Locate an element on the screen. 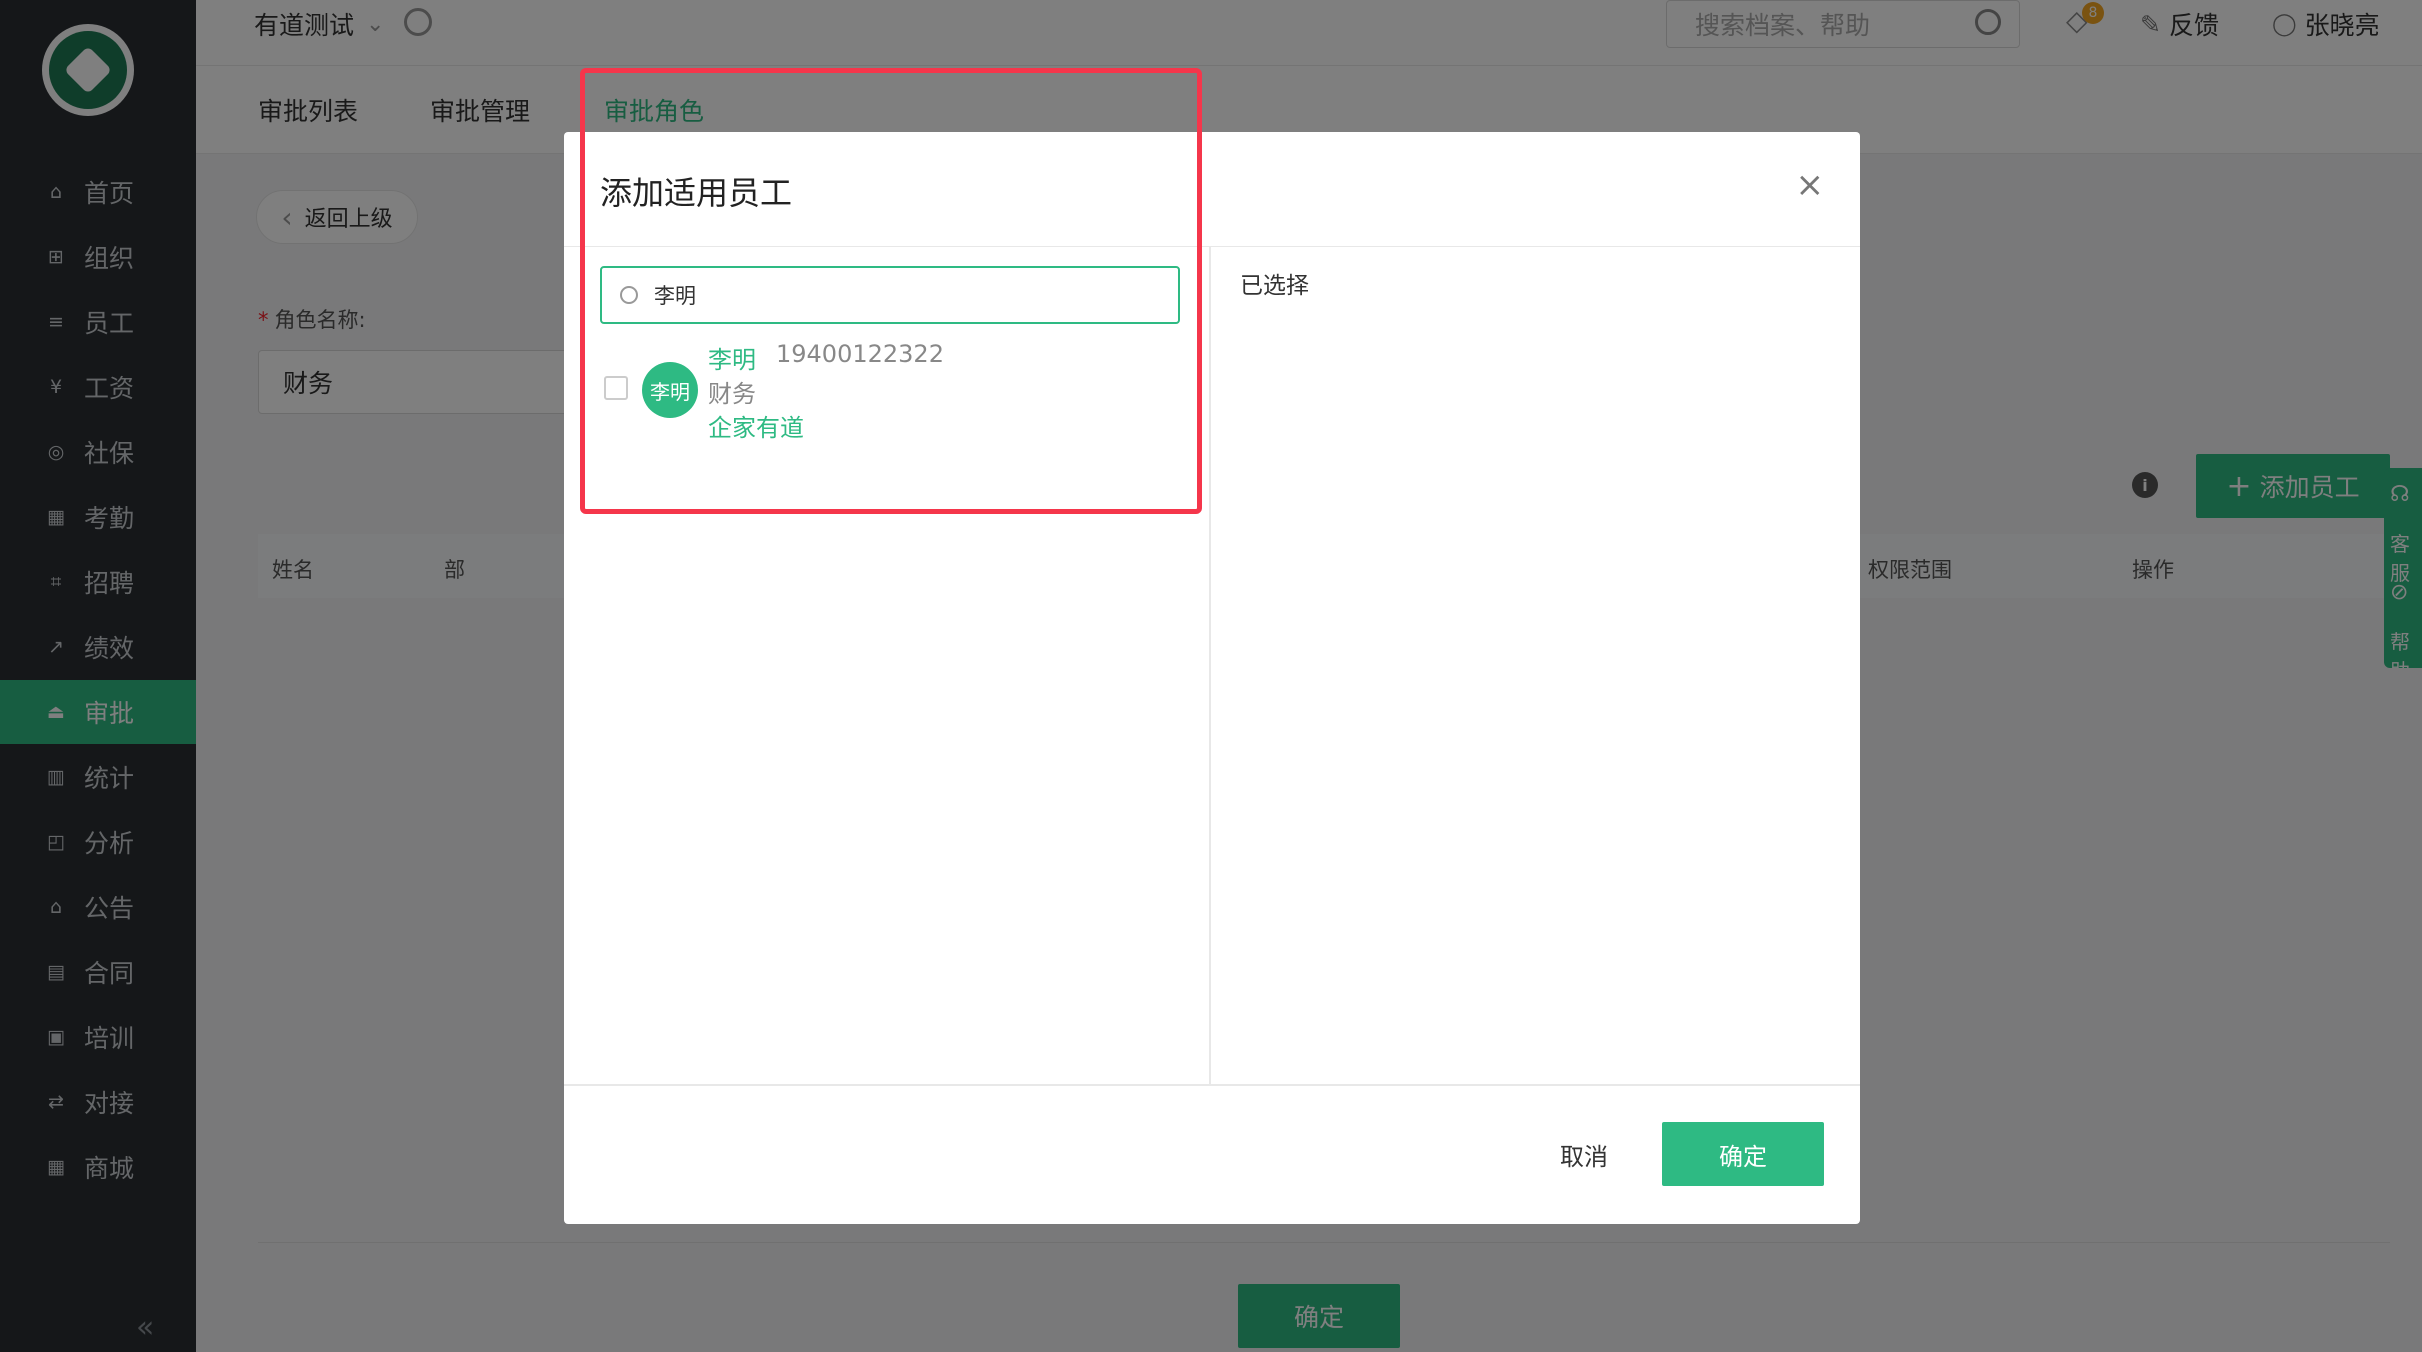  cancel-button: 取消 is located at coordinates (1584, 1154).